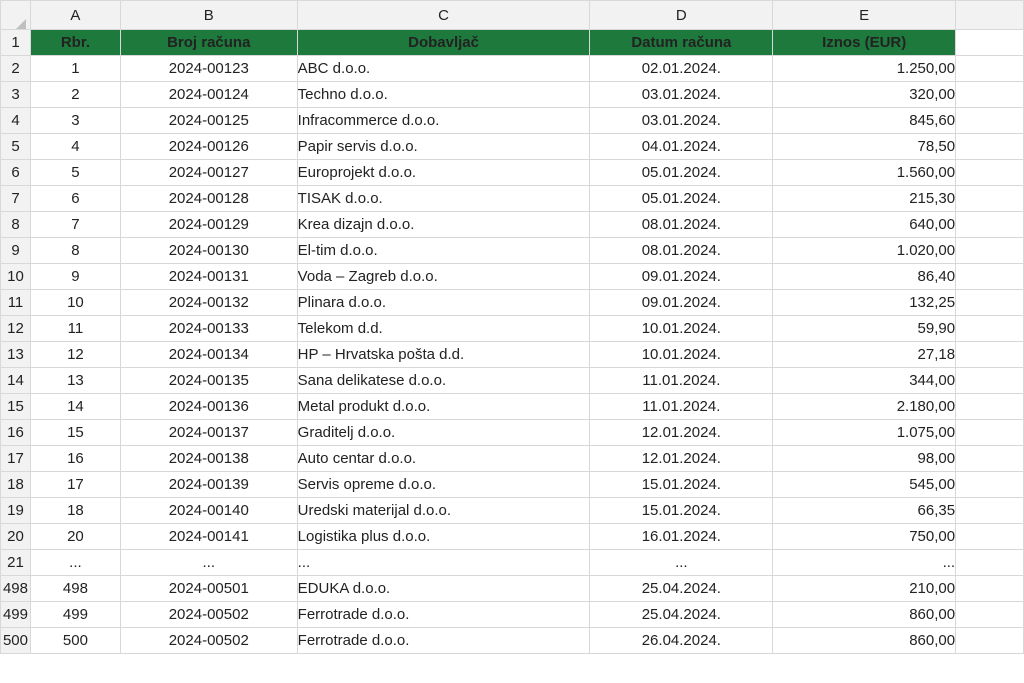  What do you see at coordinates (15, 146) in the screenshot?
I see `row-header: 5` at bounding box center [15, 146].